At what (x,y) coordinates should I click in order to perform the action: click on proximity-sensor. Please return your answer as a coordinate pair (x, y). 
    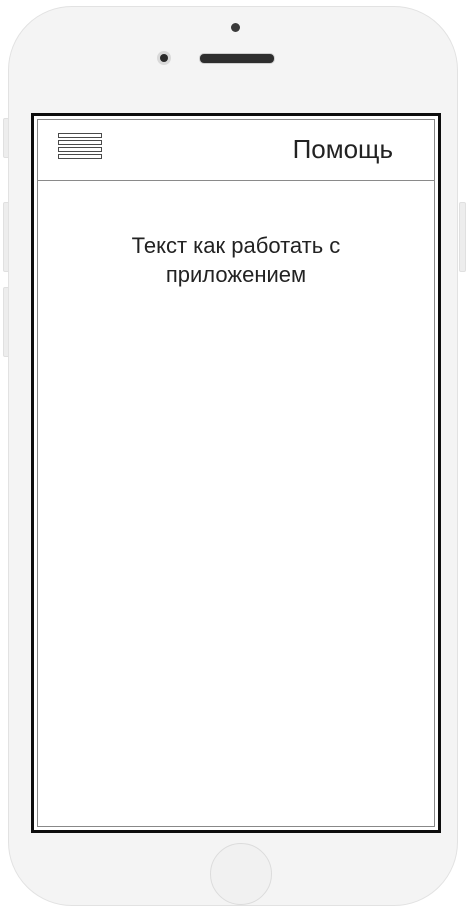
    Looking at the image, I should click on (235, 27).